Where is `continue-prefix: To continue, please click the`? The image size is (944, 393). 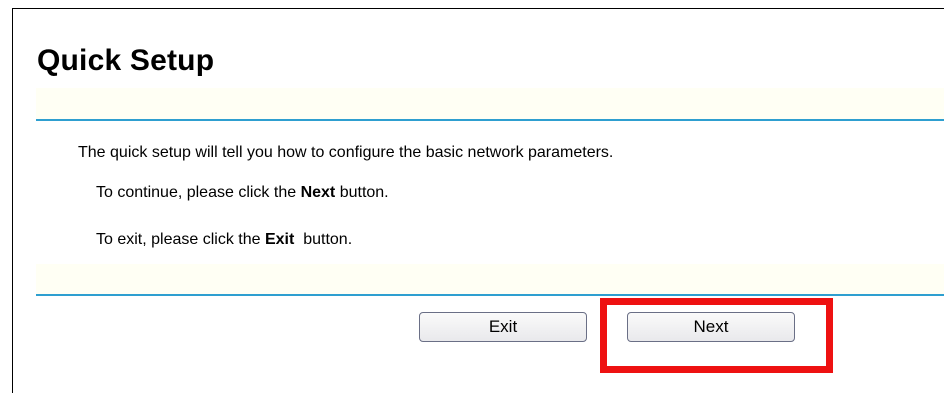 continue-prefix: To continue, please click the is located at coordinates (198, 192).